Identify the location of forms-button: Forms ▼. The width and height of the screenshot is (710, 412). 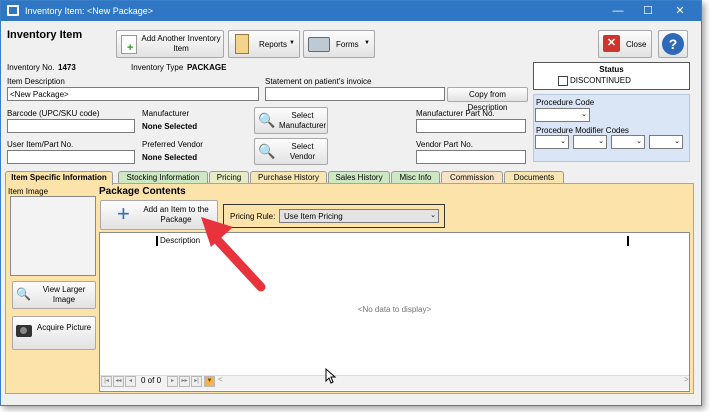
(339, 44).